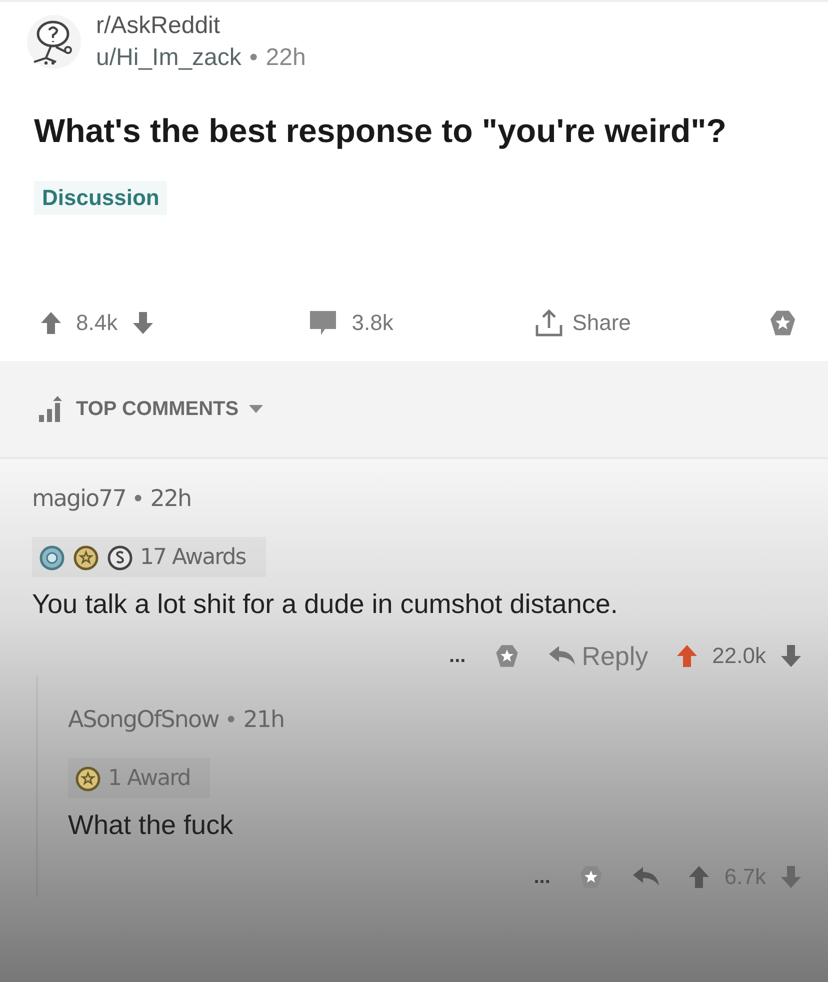 The image size is (828, 982). What do you see at coordinates (255, 409) in the screenshot?
I see `caret-icon` at bounding box center [255, 409].